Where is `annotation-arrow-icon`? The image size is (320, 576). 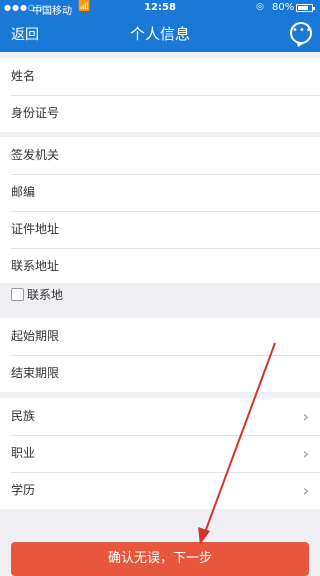
annotation-arrow-icon is located at coordinates (237, 443).